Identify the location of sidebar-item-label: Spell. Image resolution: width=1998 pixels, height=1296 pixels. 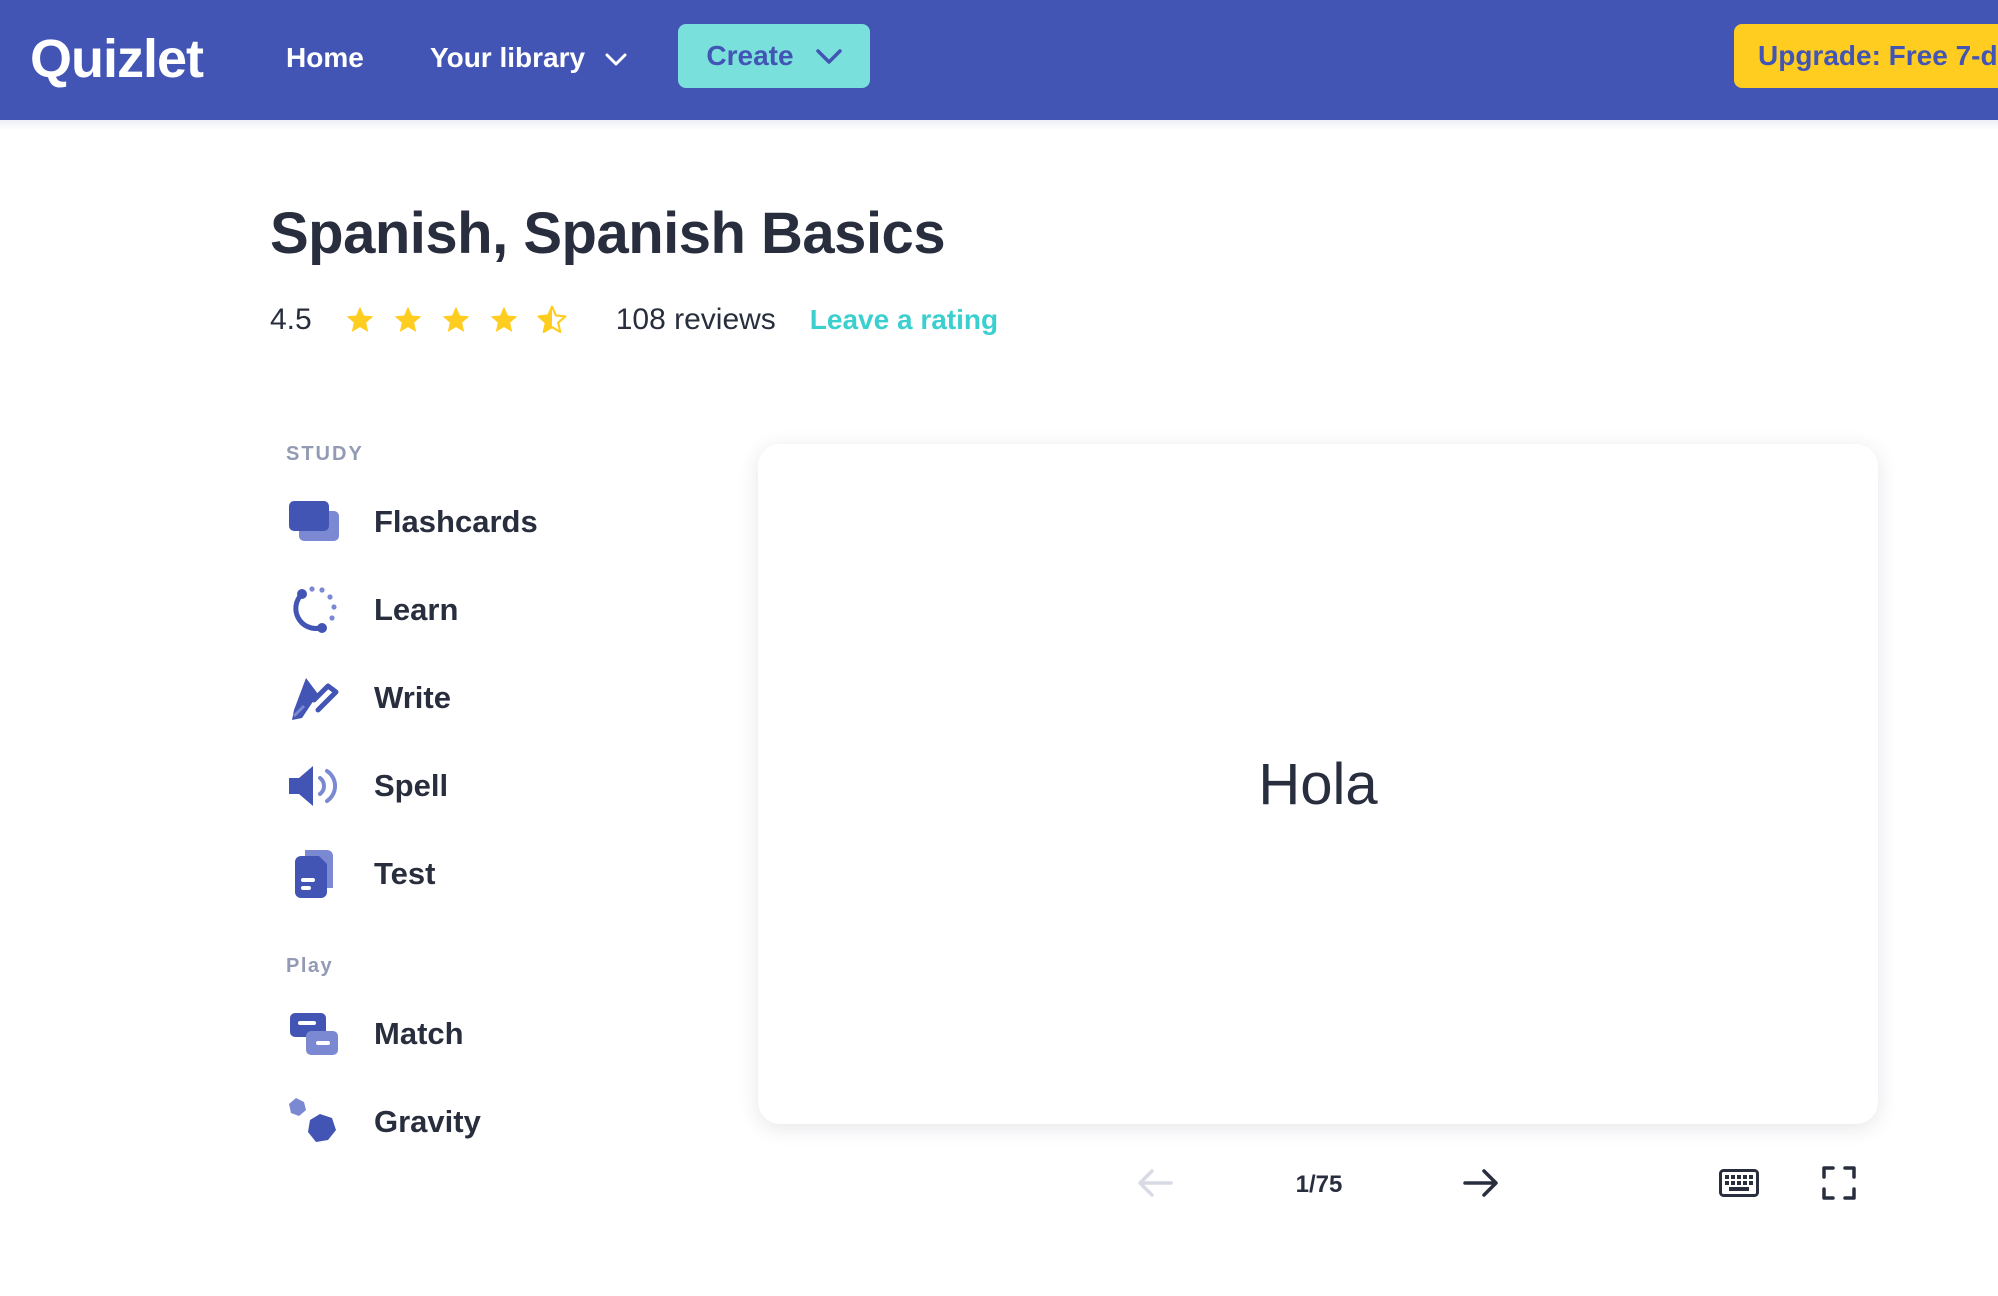
(411, 785).